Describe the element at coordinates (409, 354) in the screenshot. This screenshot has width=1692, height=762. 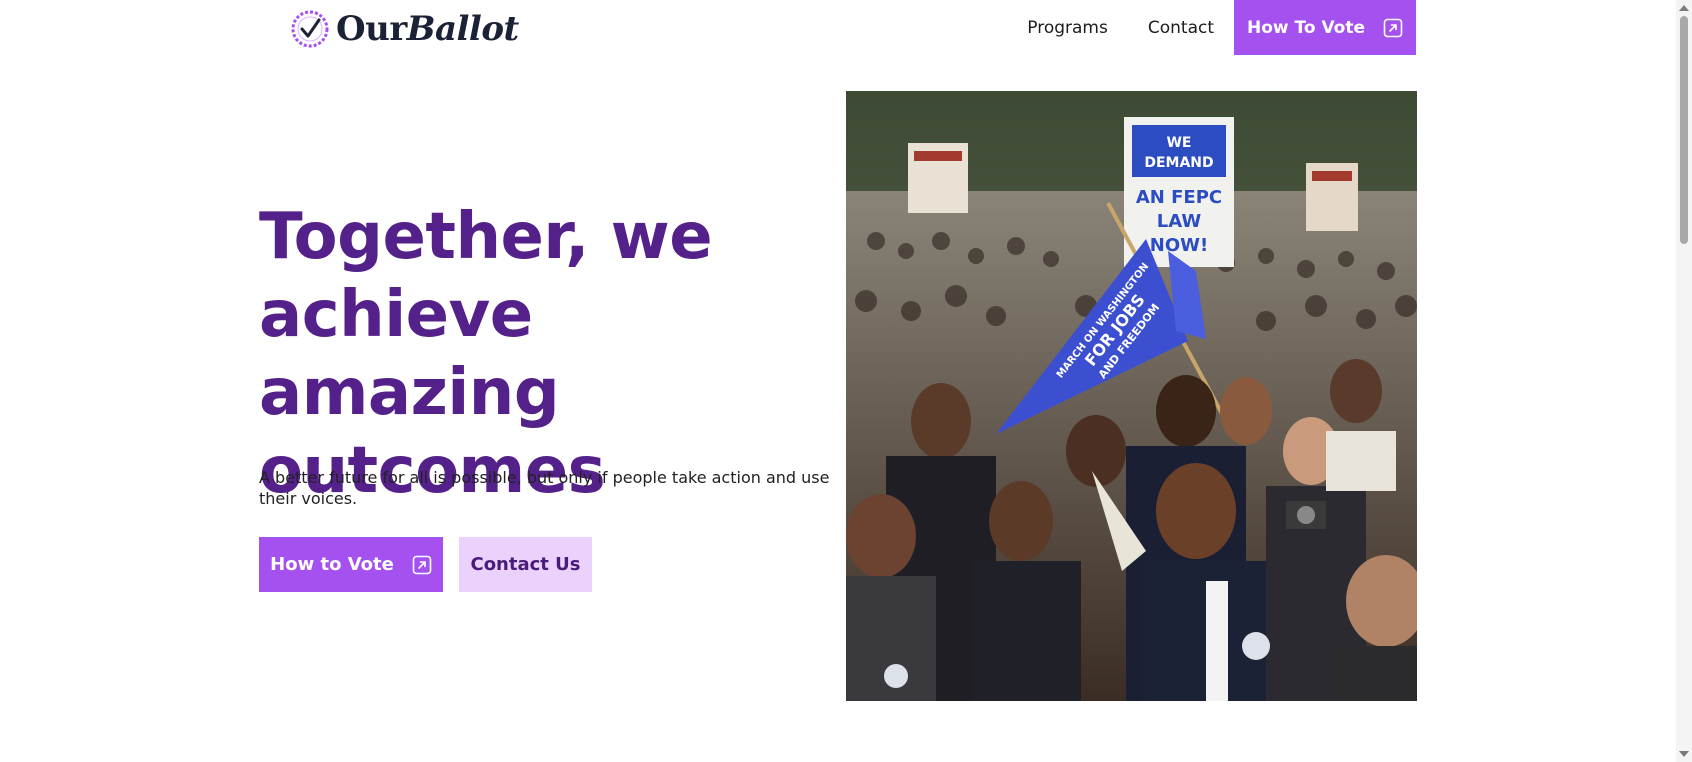
I see `hero-title-line: achieve amazing` at that location.